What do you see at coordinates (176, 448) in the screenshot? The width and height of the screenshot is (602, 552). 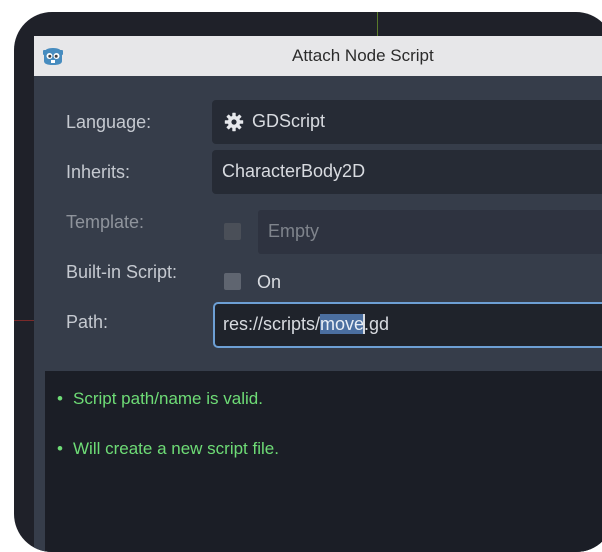 I see `validation-message-text: Will create a new script file.` at bounding box center [176, 448].